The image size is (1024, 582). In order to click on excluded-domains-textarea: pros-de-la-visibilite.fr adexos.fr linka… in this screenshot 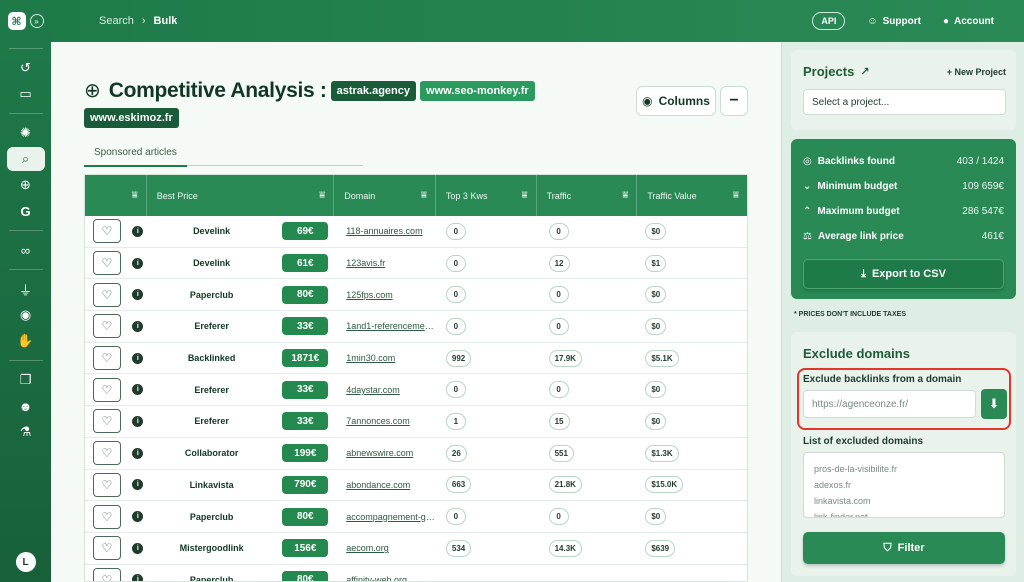, I will do `click(904, 485)`.